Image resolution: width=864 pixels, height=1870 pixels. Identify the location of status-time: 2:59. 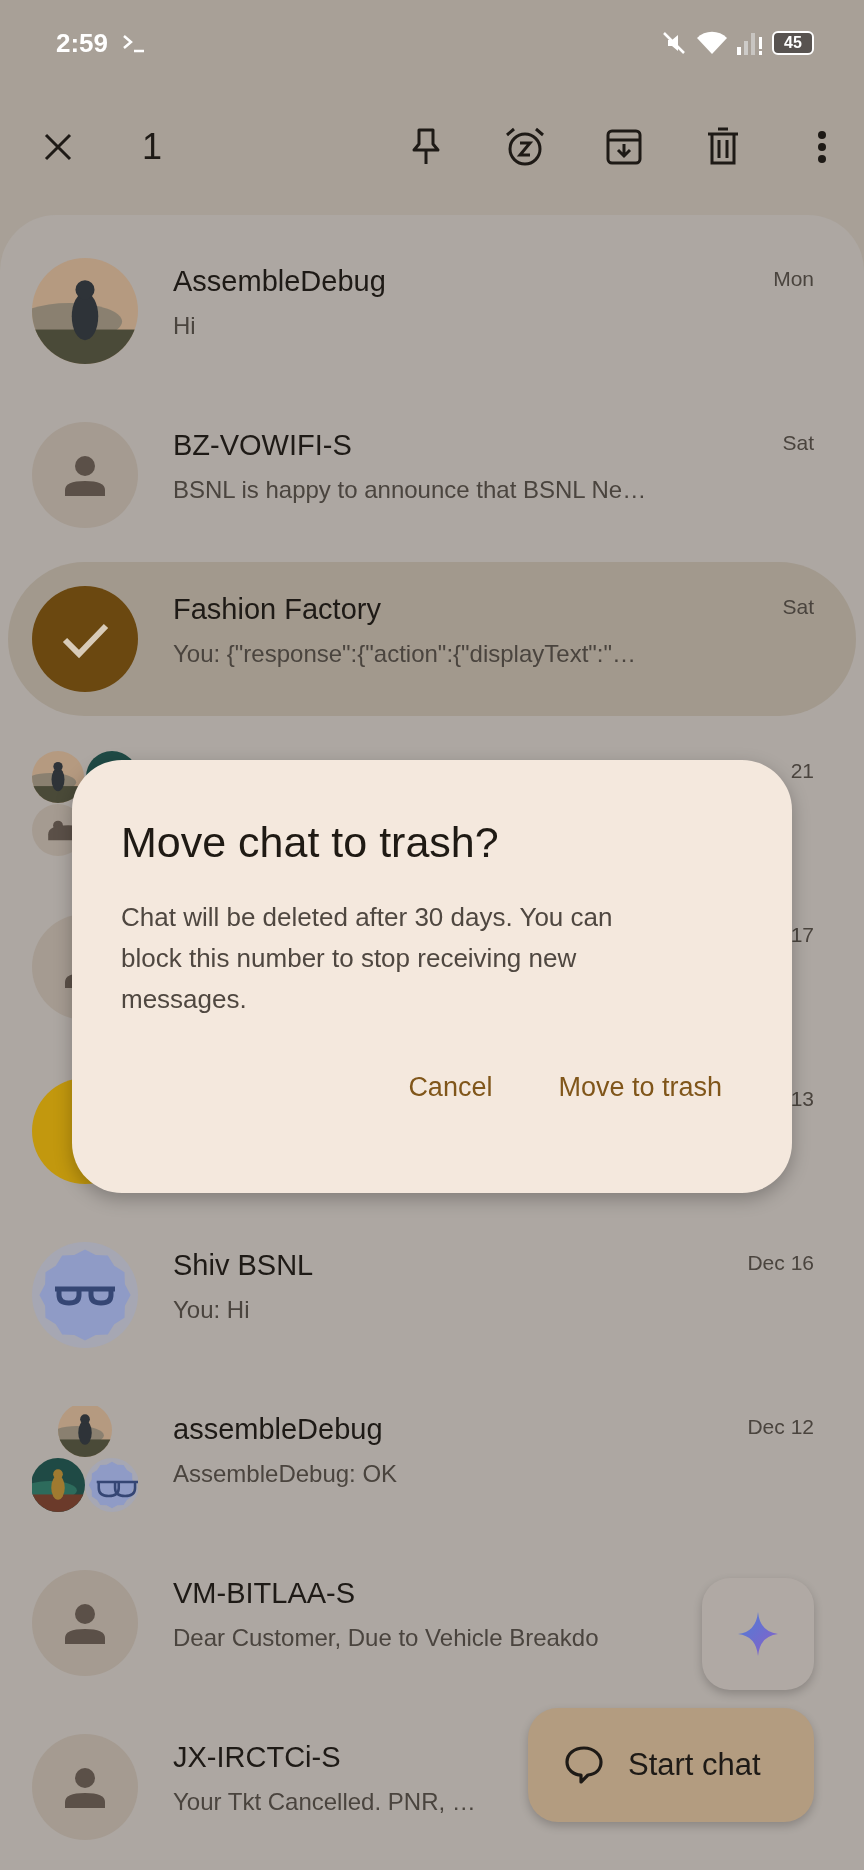
(82, 43).